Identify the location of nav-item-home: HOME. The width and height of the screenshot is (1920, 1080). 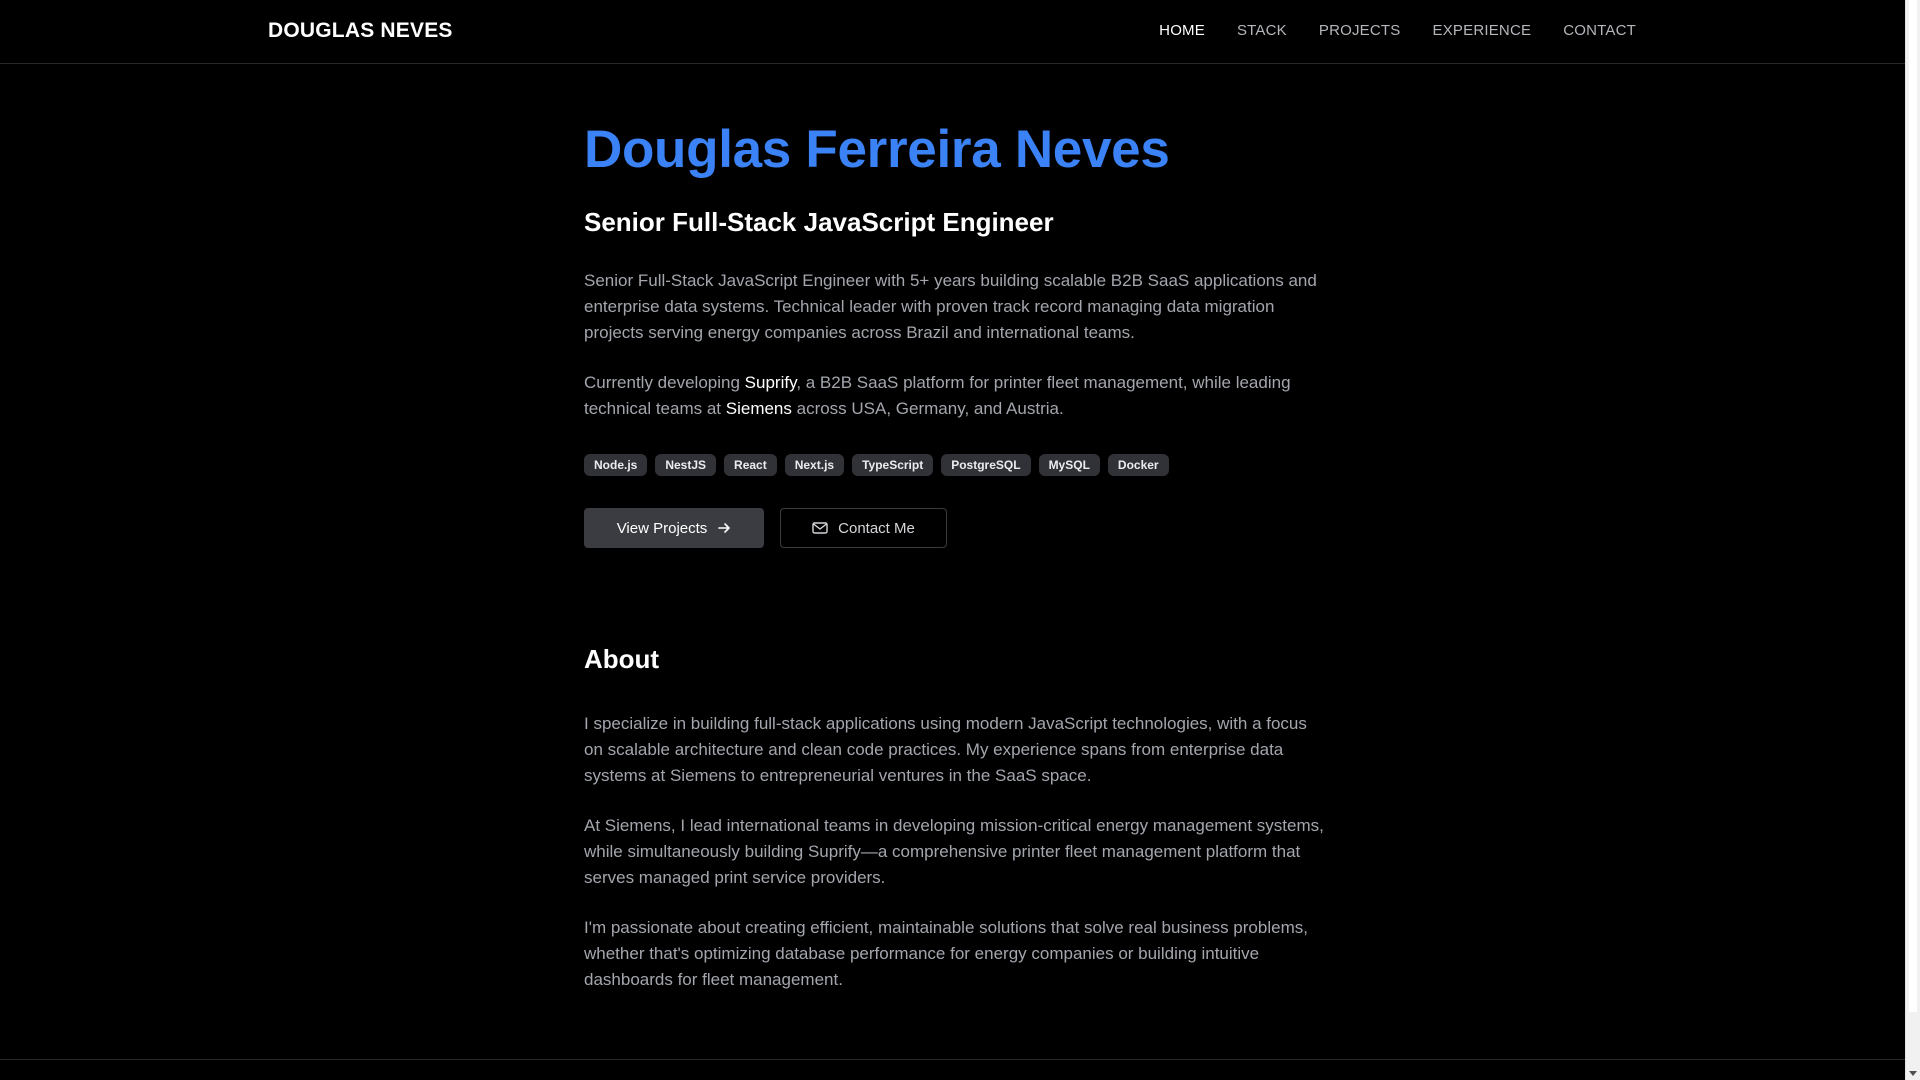
(1182, 30).